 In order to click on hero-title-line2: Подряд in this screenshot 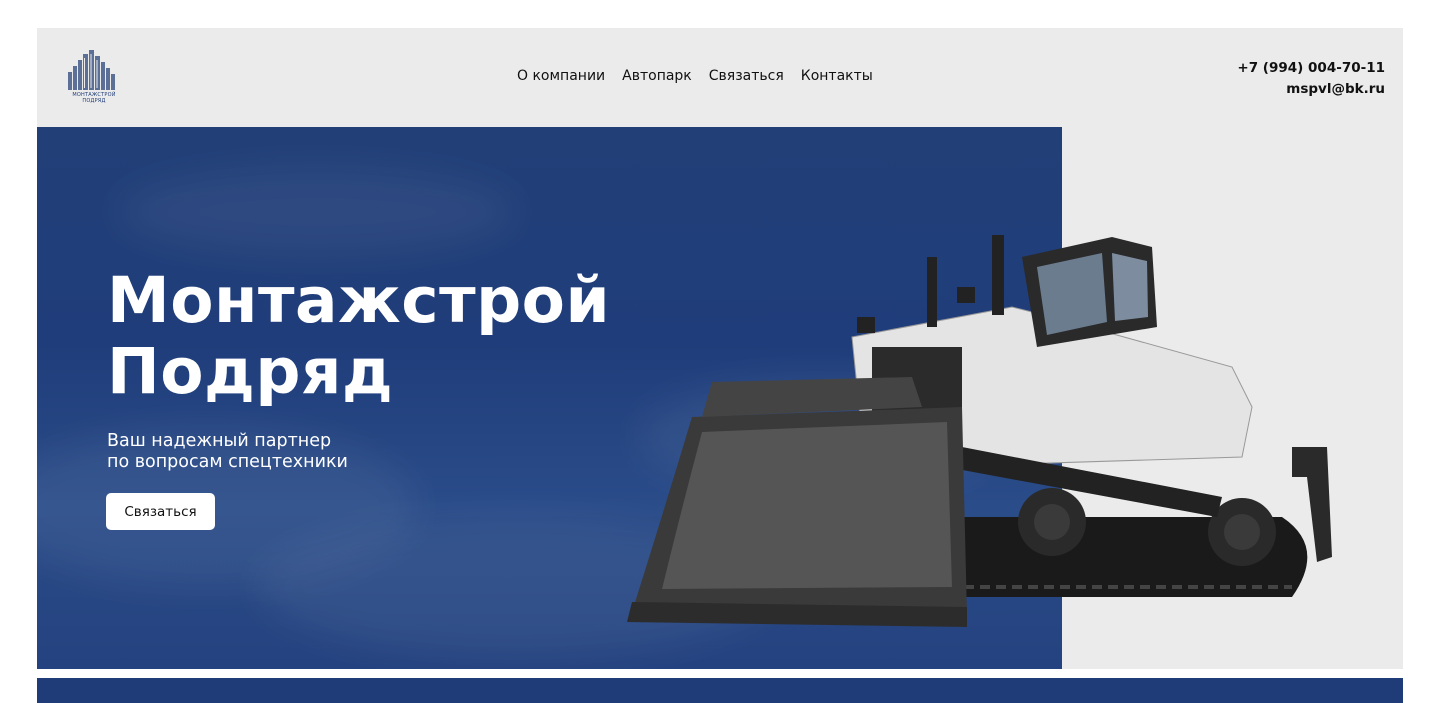, I will do `click(250, 371)`.